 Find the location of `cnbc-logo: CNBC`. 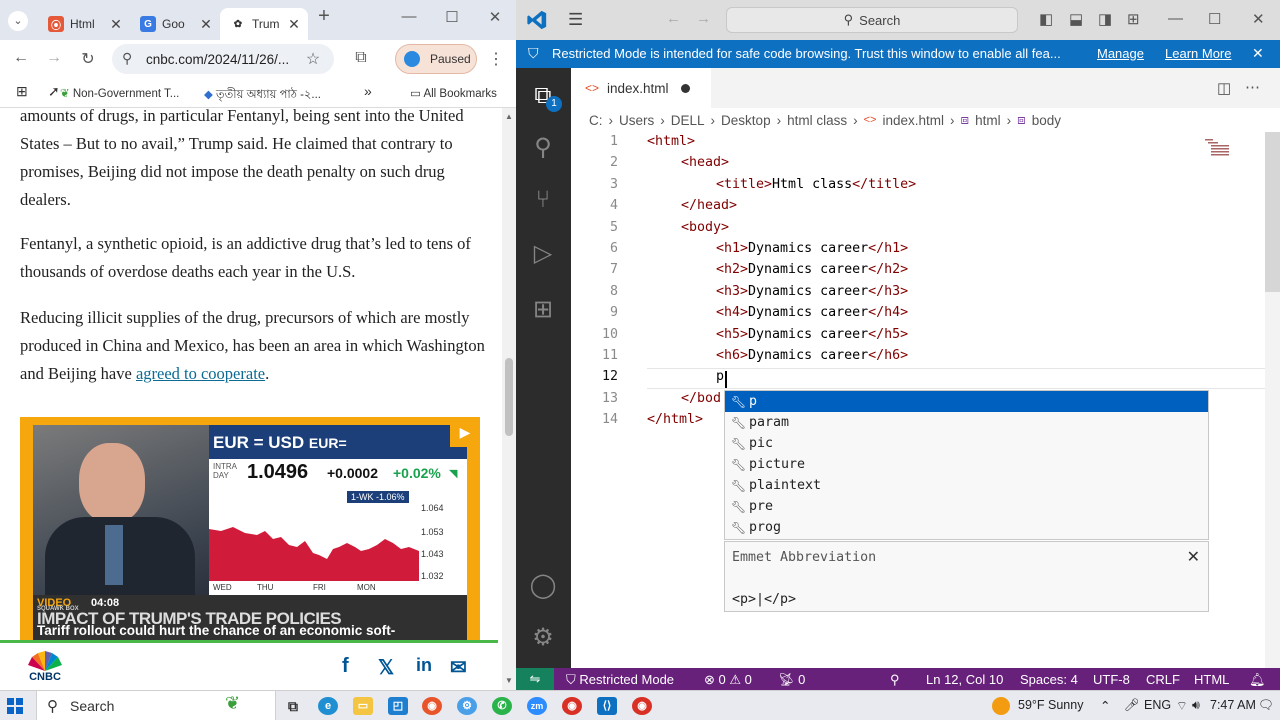

cnbc-logo: CNBC is located at coordinates (45, 669).